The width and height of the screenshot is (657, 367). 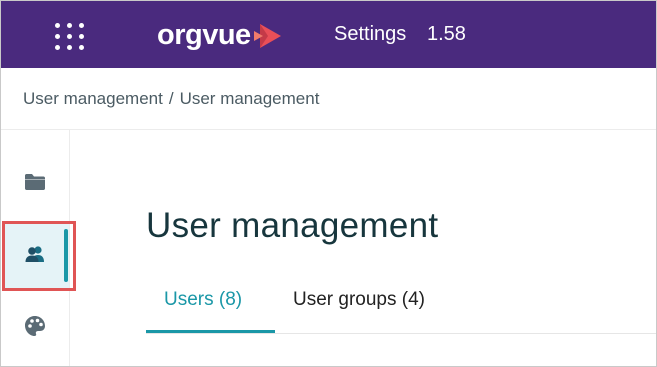 I want to click on breadcrumb-item-current: User management, so click(x=249, y=98).